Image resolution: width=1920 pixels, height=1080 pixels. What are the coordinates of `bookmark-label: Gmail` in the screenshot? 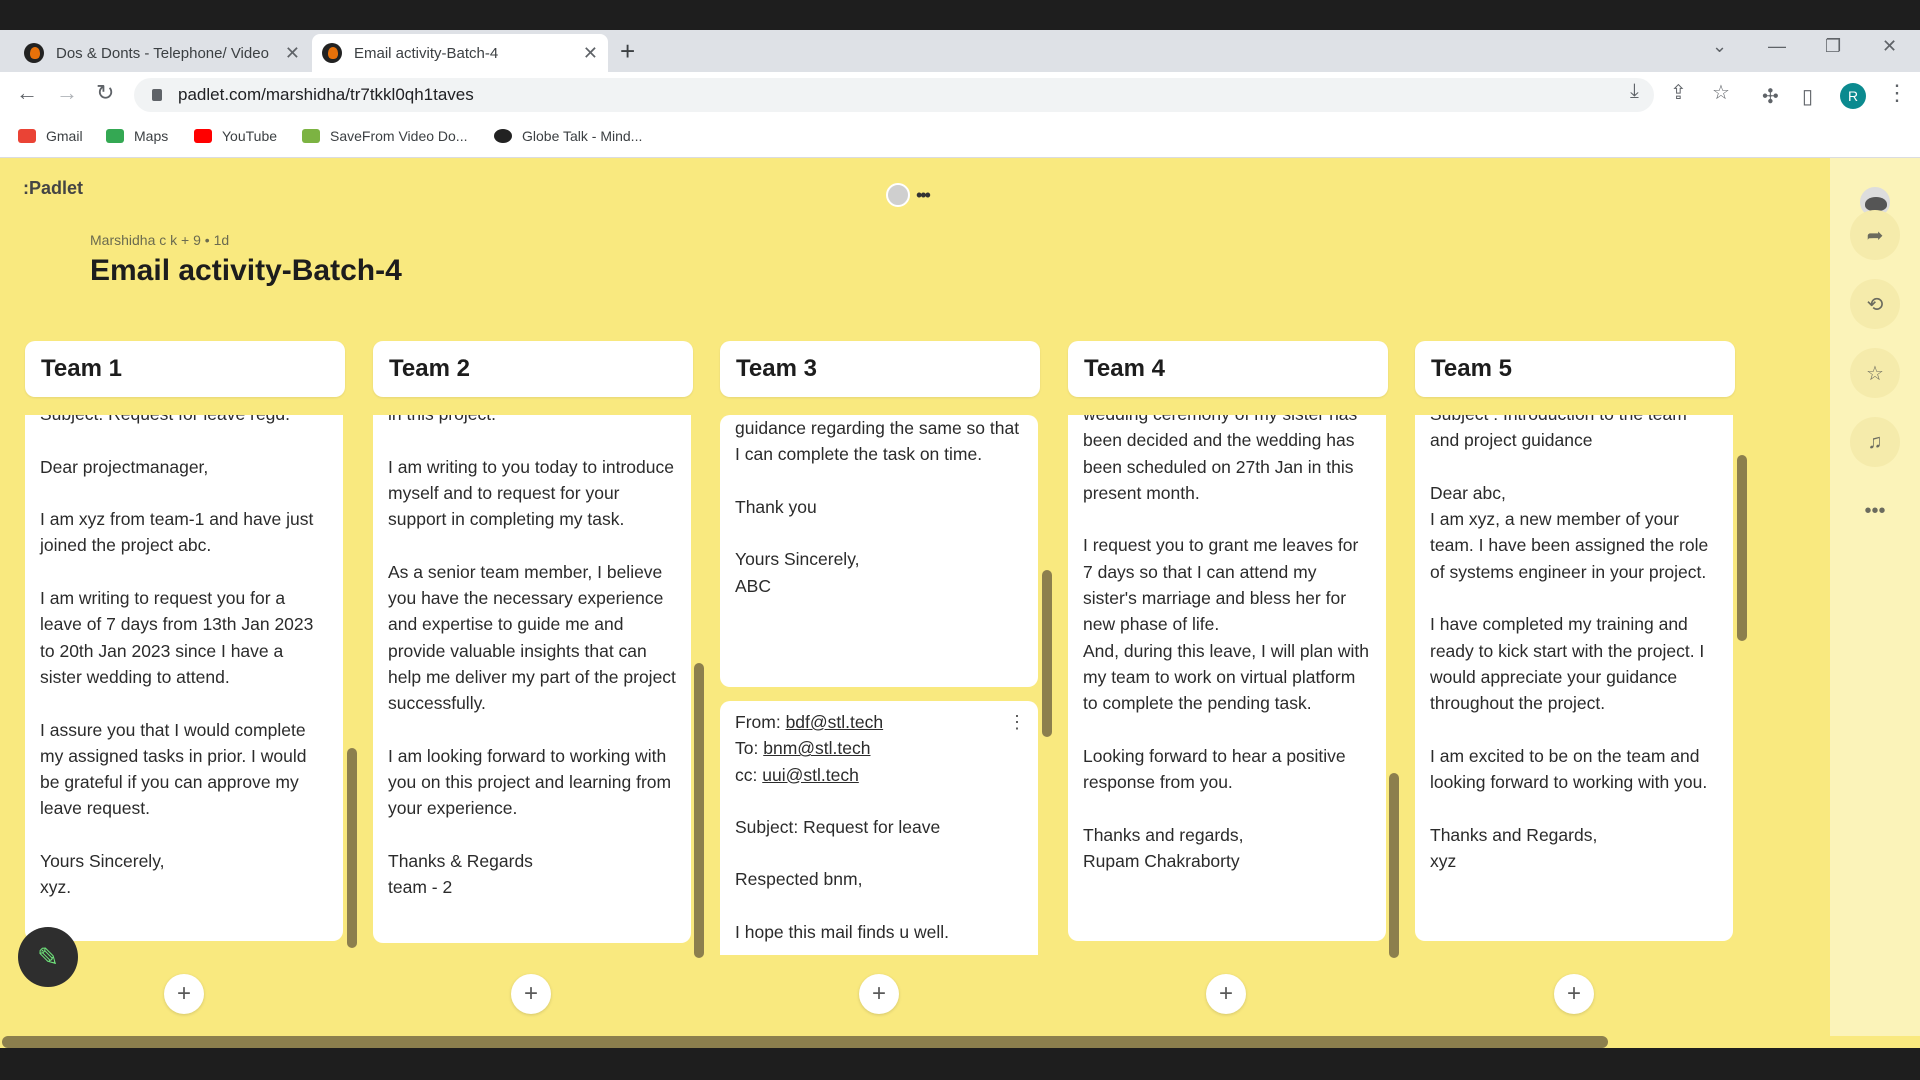 It's located at (64, 136).